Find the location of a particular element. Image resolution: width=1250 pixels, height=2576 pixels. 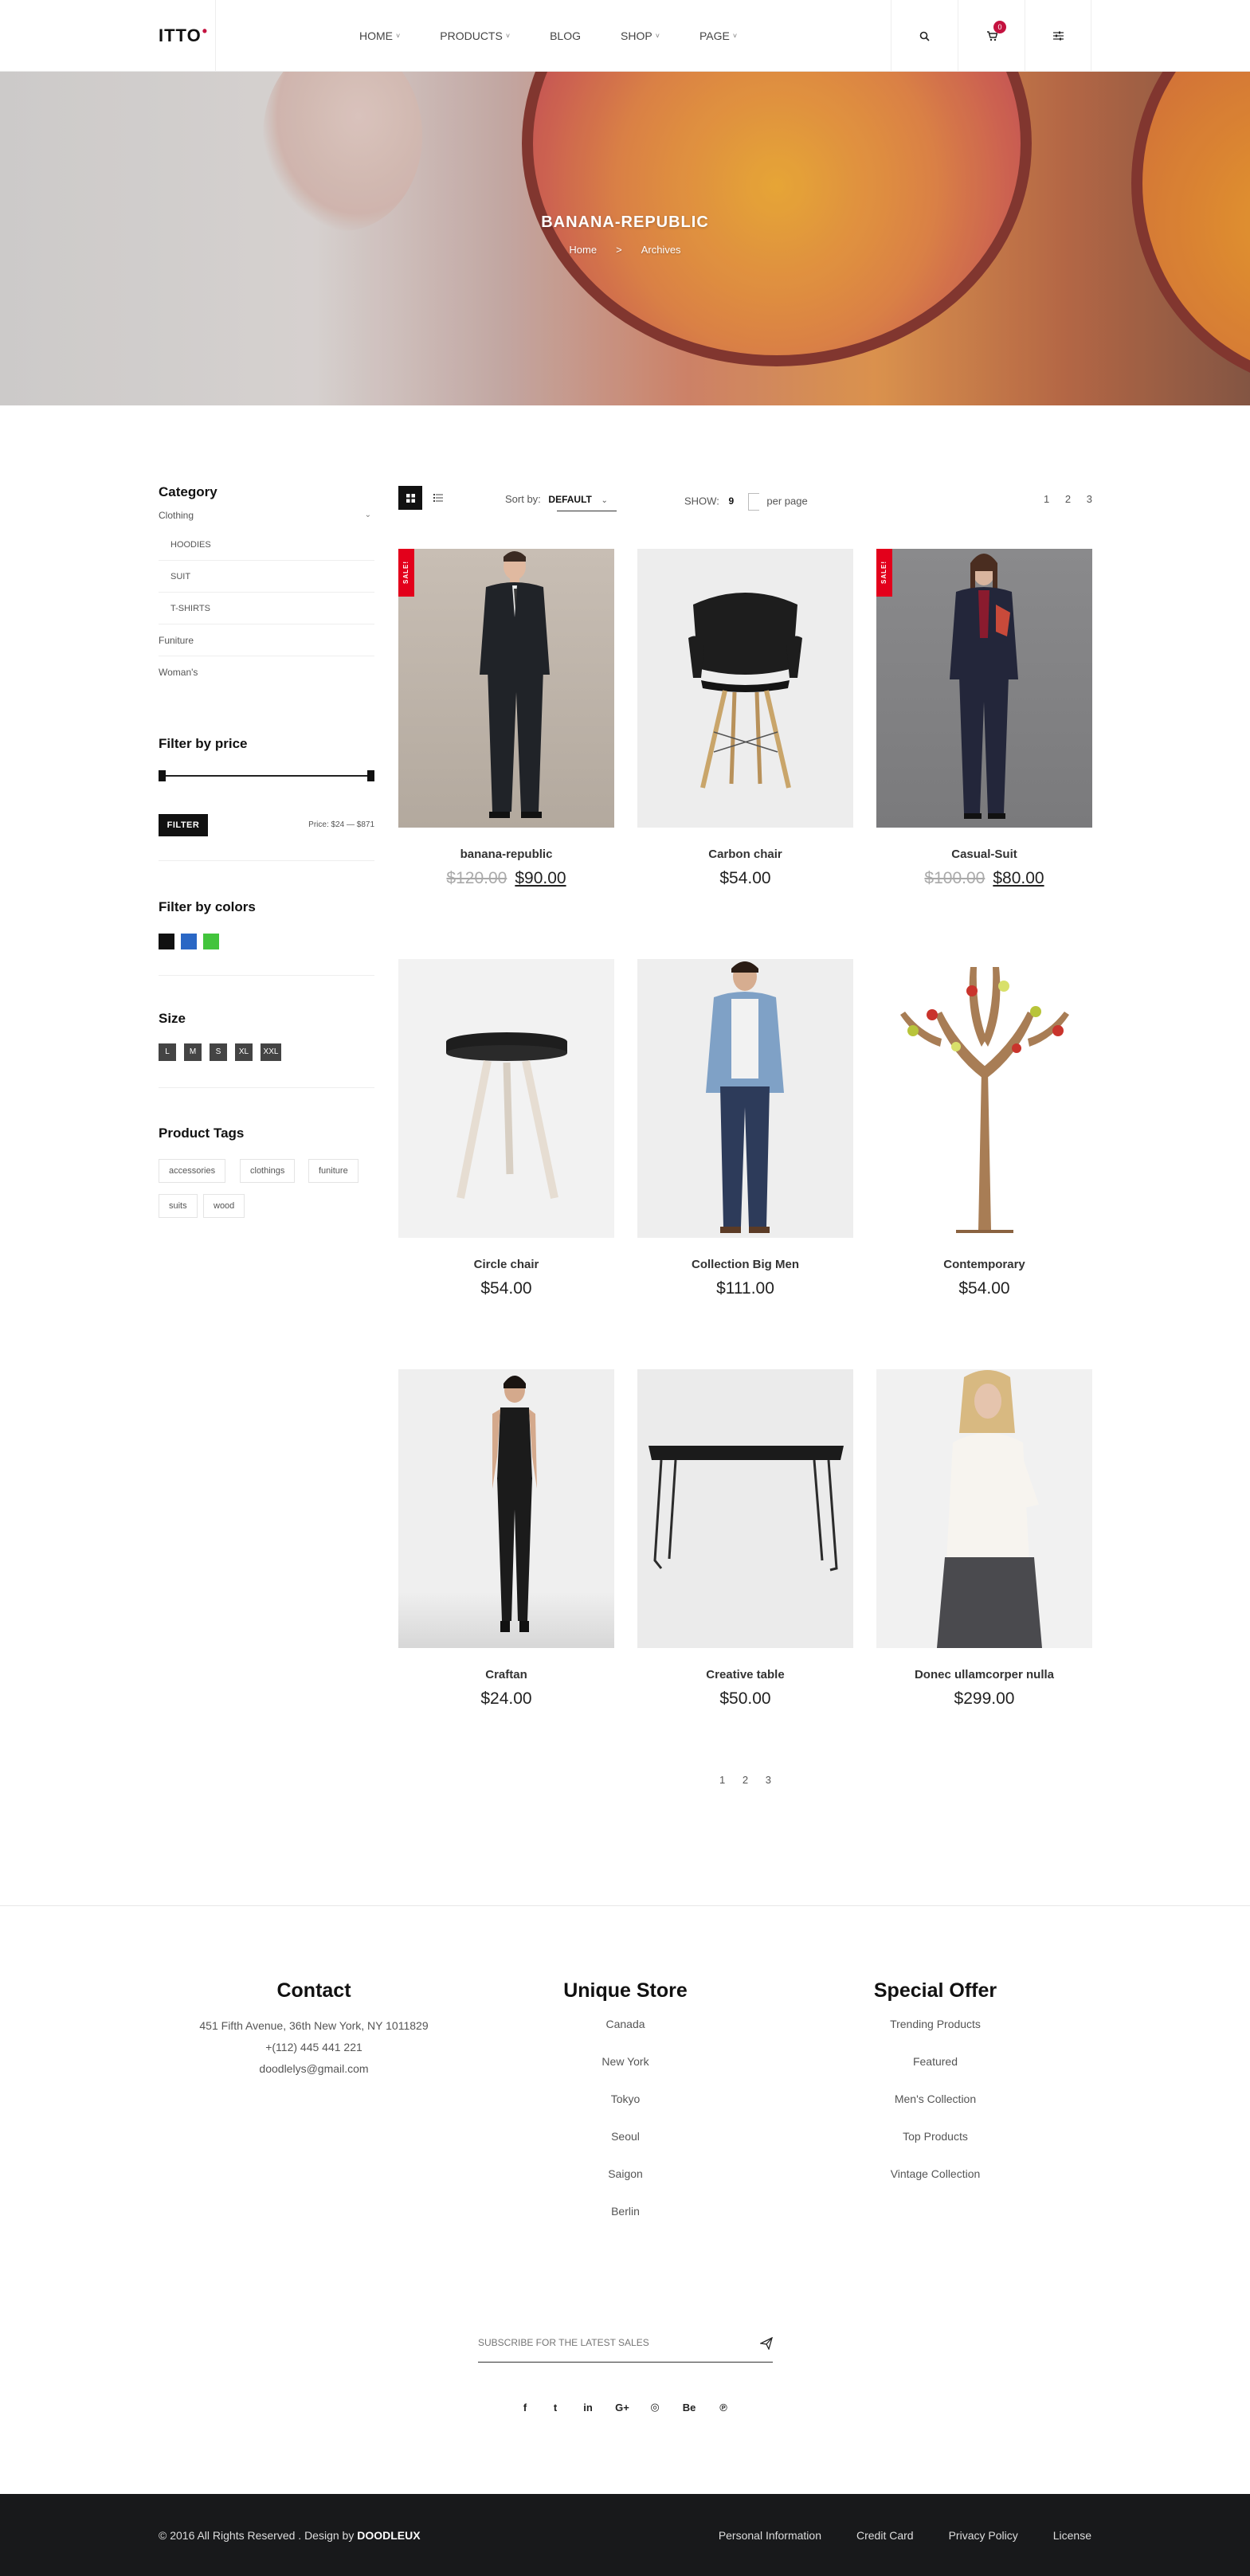

product-image-casual-suit is located at coordinates (984, 686).